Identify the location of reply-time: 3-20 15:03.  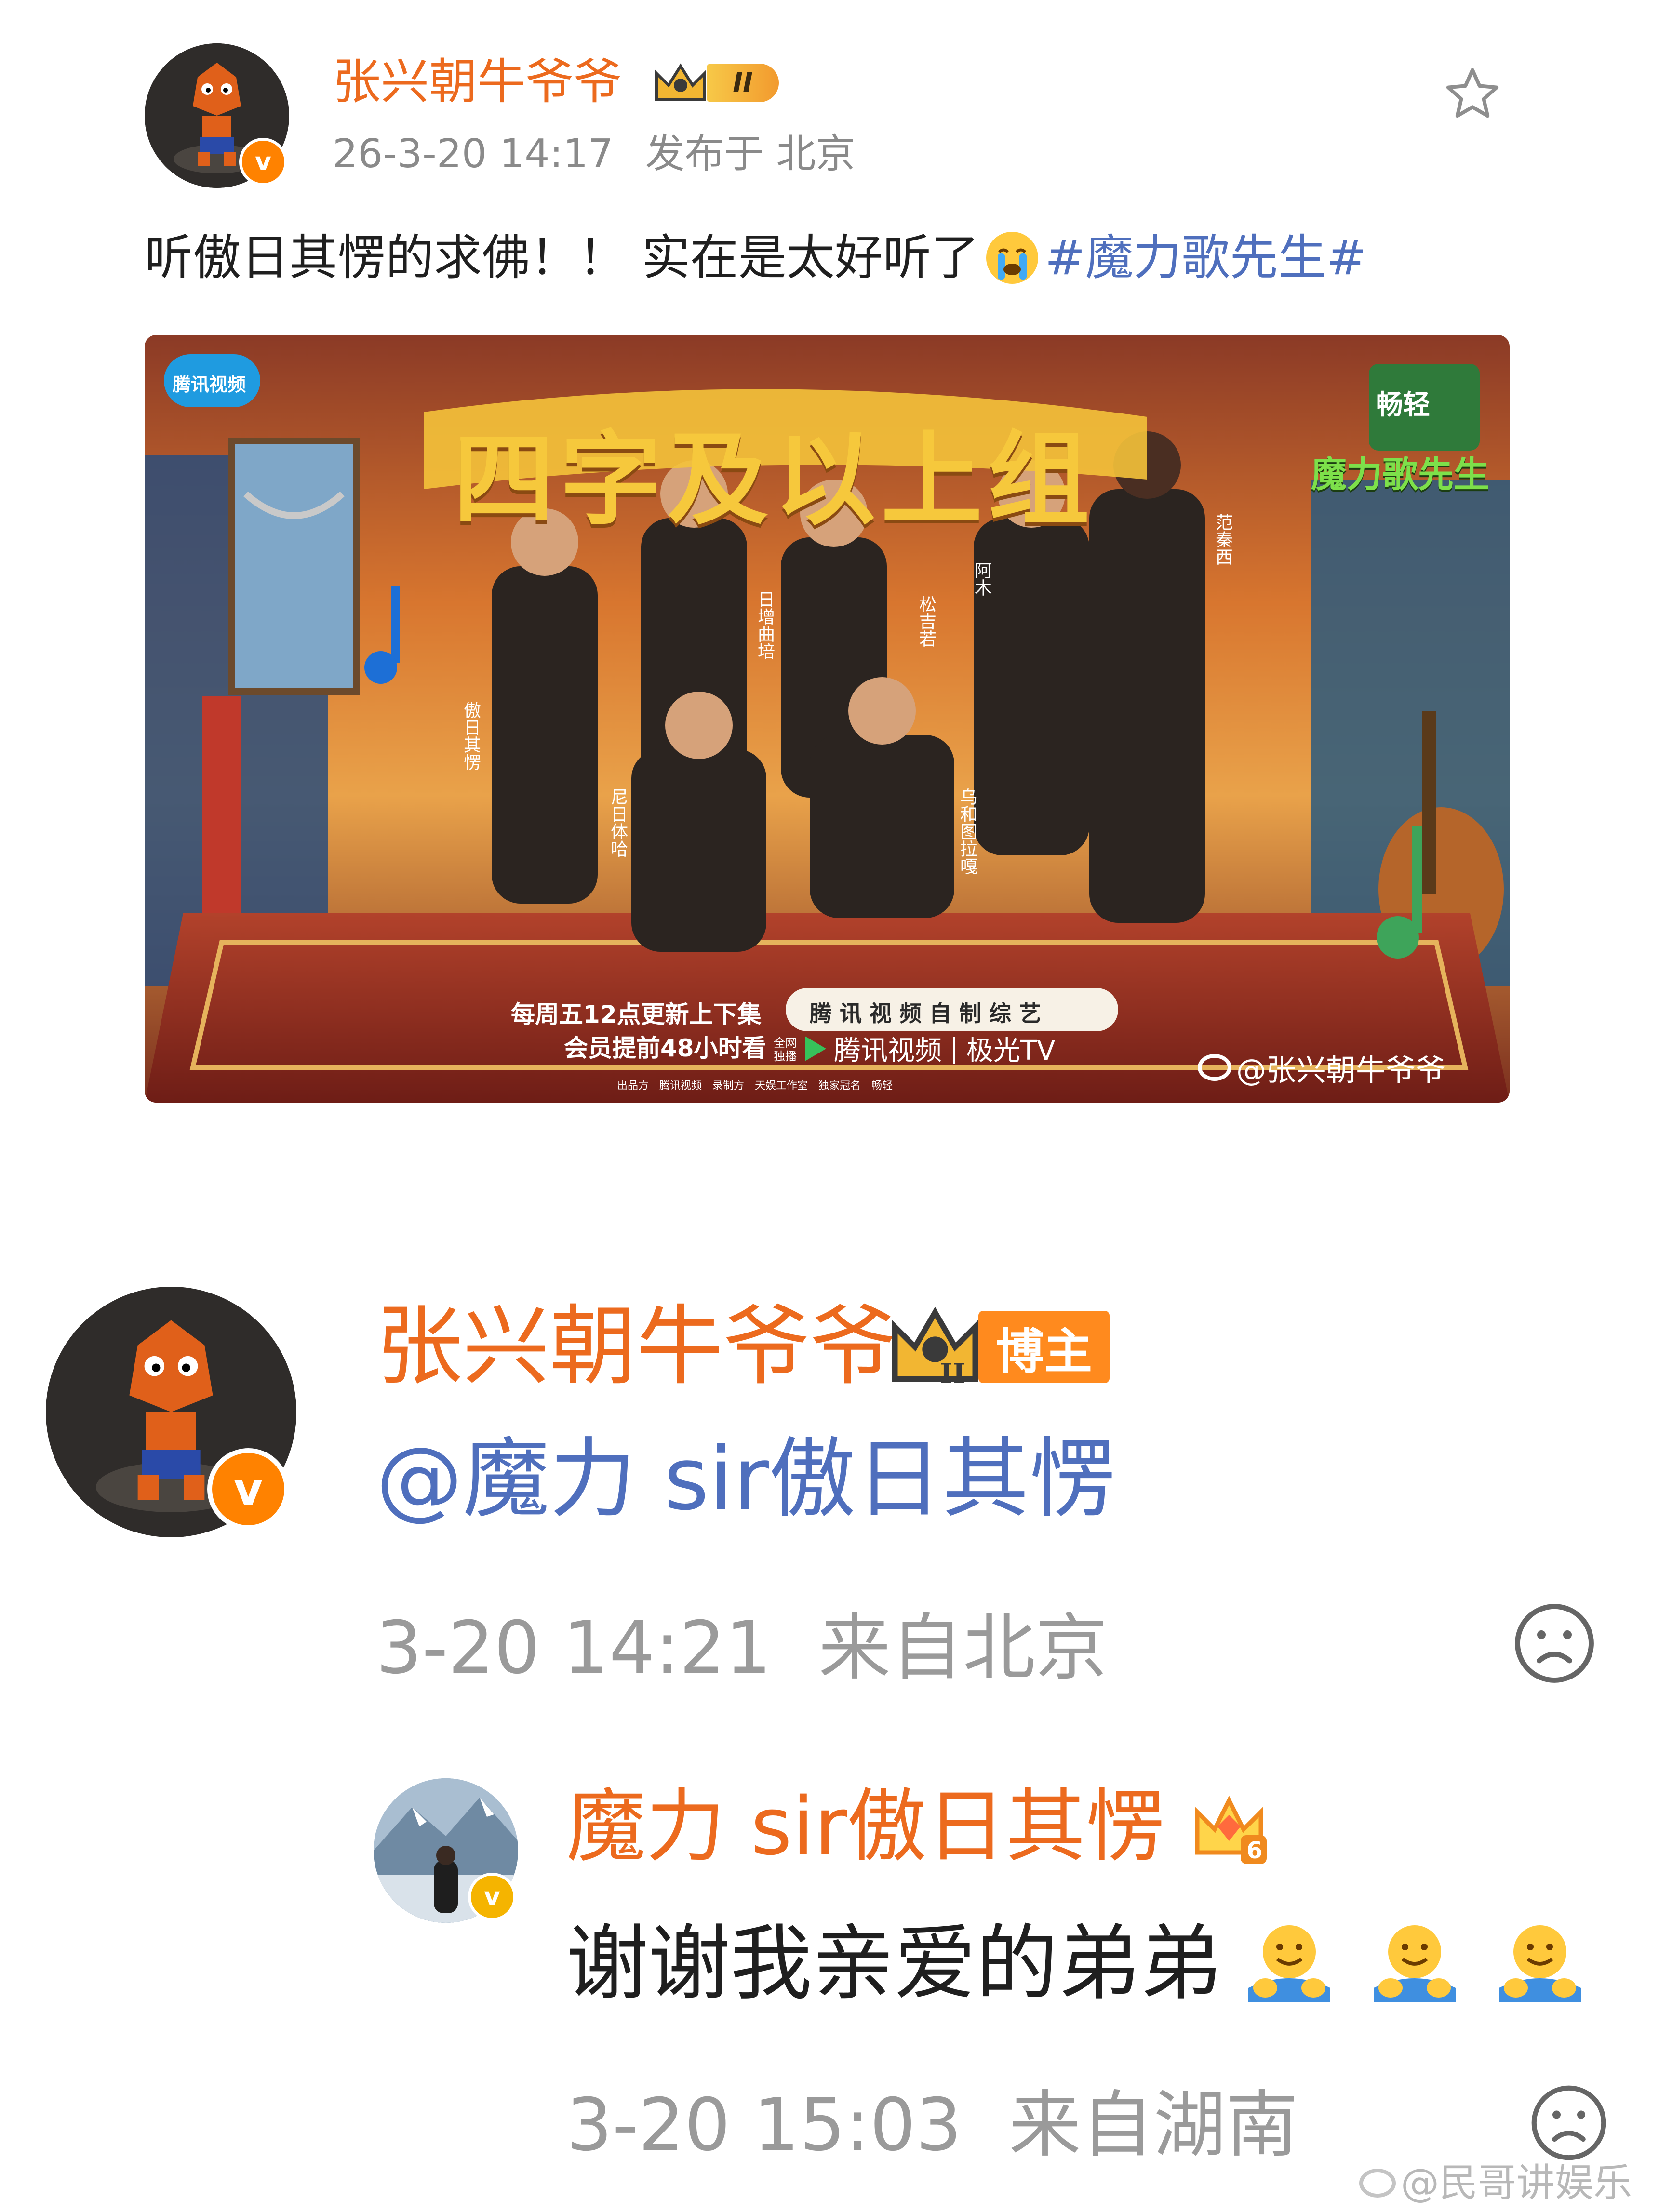
(764, 2125).